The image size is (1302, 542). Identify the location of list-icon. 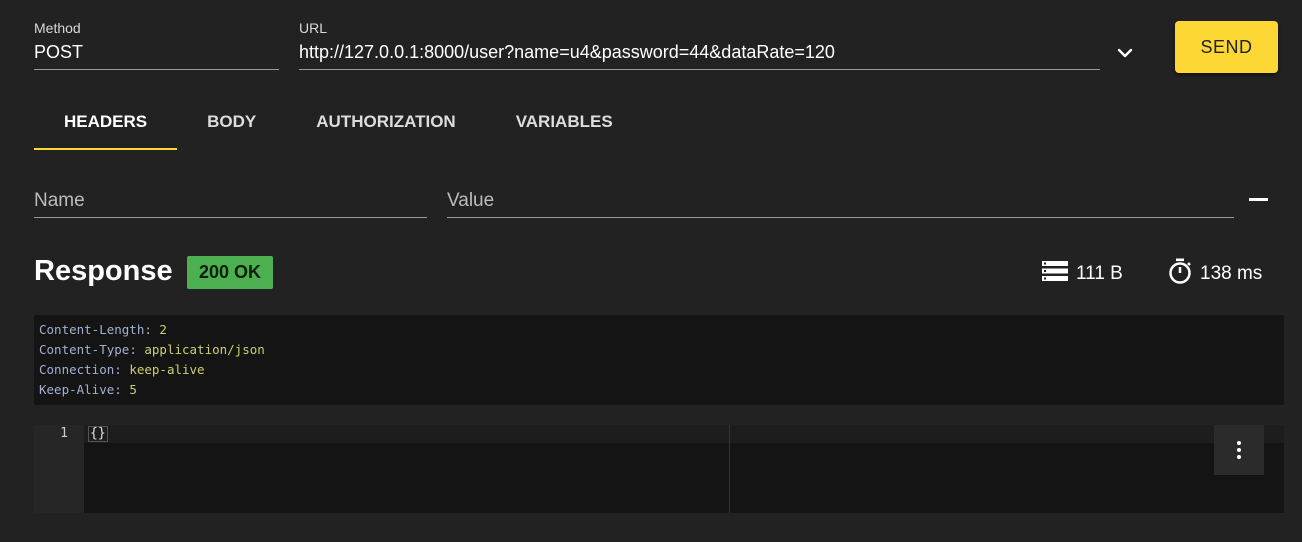
(1055, 274).